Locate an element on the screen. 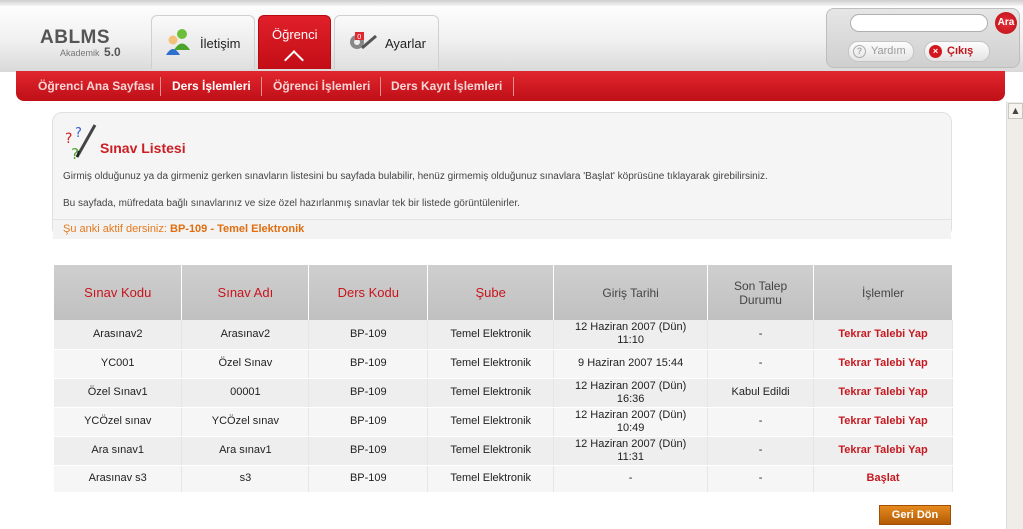 This screenshot has height=529, width=1023. cell-exam-name: 00001 is located at coordinates (245, 393).